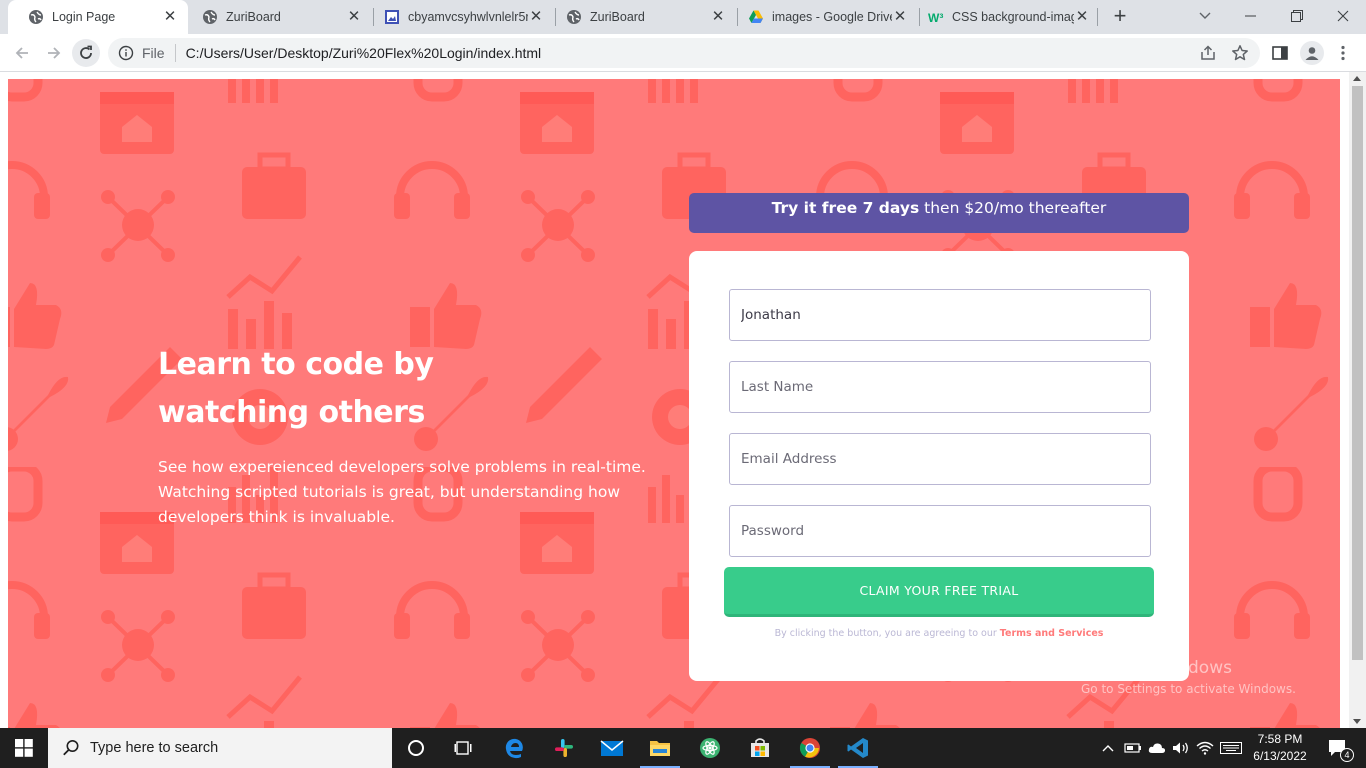  Describe the element at coordinates (175, 53) in the screenshot. I see `omnibox-divider` at that location.